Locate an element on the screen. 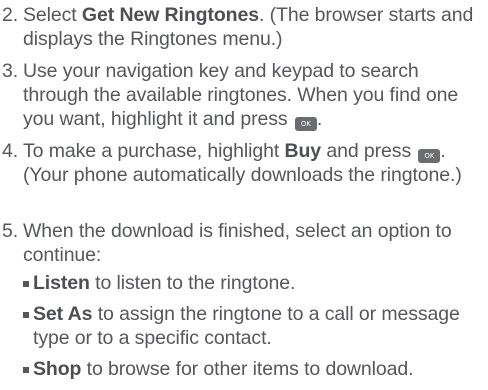 Image resolution: width=488 pixels, height=390 pixels. option-label: Listen is located at coordinates (61, 283).